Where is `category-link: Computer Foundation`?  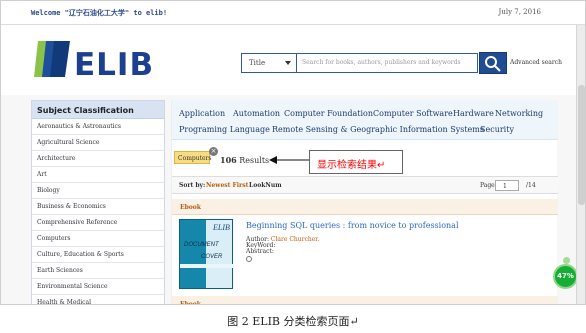 category-link: Computer Foundation is located at coordinates (328, 113).